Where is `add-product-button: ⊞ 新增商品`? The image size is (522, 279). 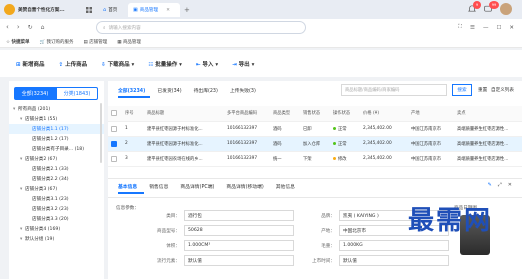
add-product-button: ⊞ 新增商品 is located at coordinates (30, 64).